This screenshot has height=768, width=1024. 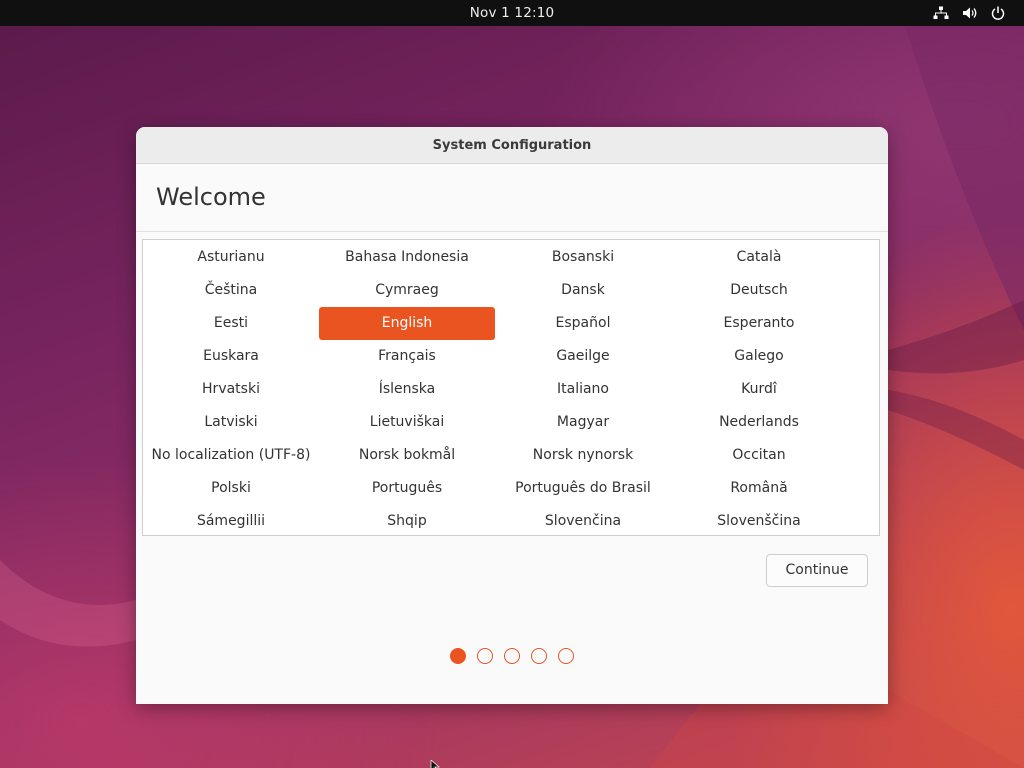 What do you see at coordinates (759, 488) in the screenshot?
I see `language-option: Română` at bounding box center [759, 488].